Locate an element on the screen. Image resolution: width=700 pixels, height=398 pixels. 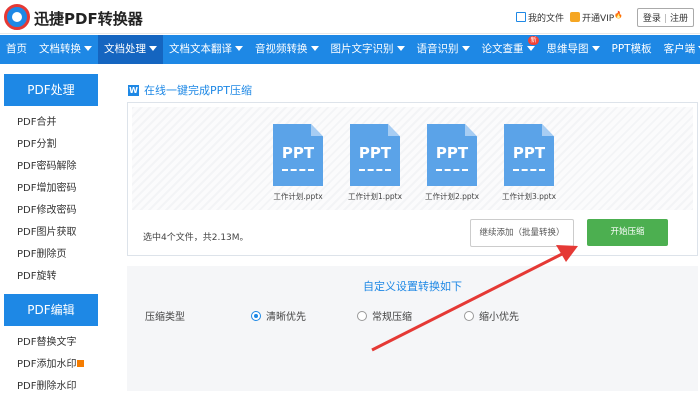
nav-item-1: 文档转换 is located at coordinates (65, 49).